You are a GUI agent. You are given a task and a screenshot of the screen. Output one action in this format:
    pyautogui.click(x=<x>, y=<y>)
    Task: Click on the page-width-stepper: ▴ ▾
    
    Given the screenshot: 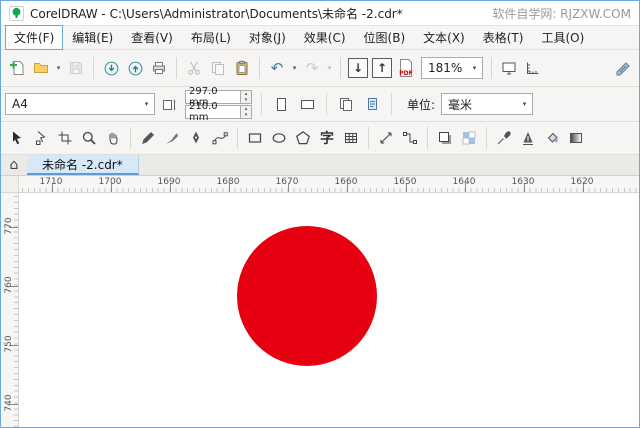 What is the action you would take?
    pyautogui.click(x=246, y=96)
    